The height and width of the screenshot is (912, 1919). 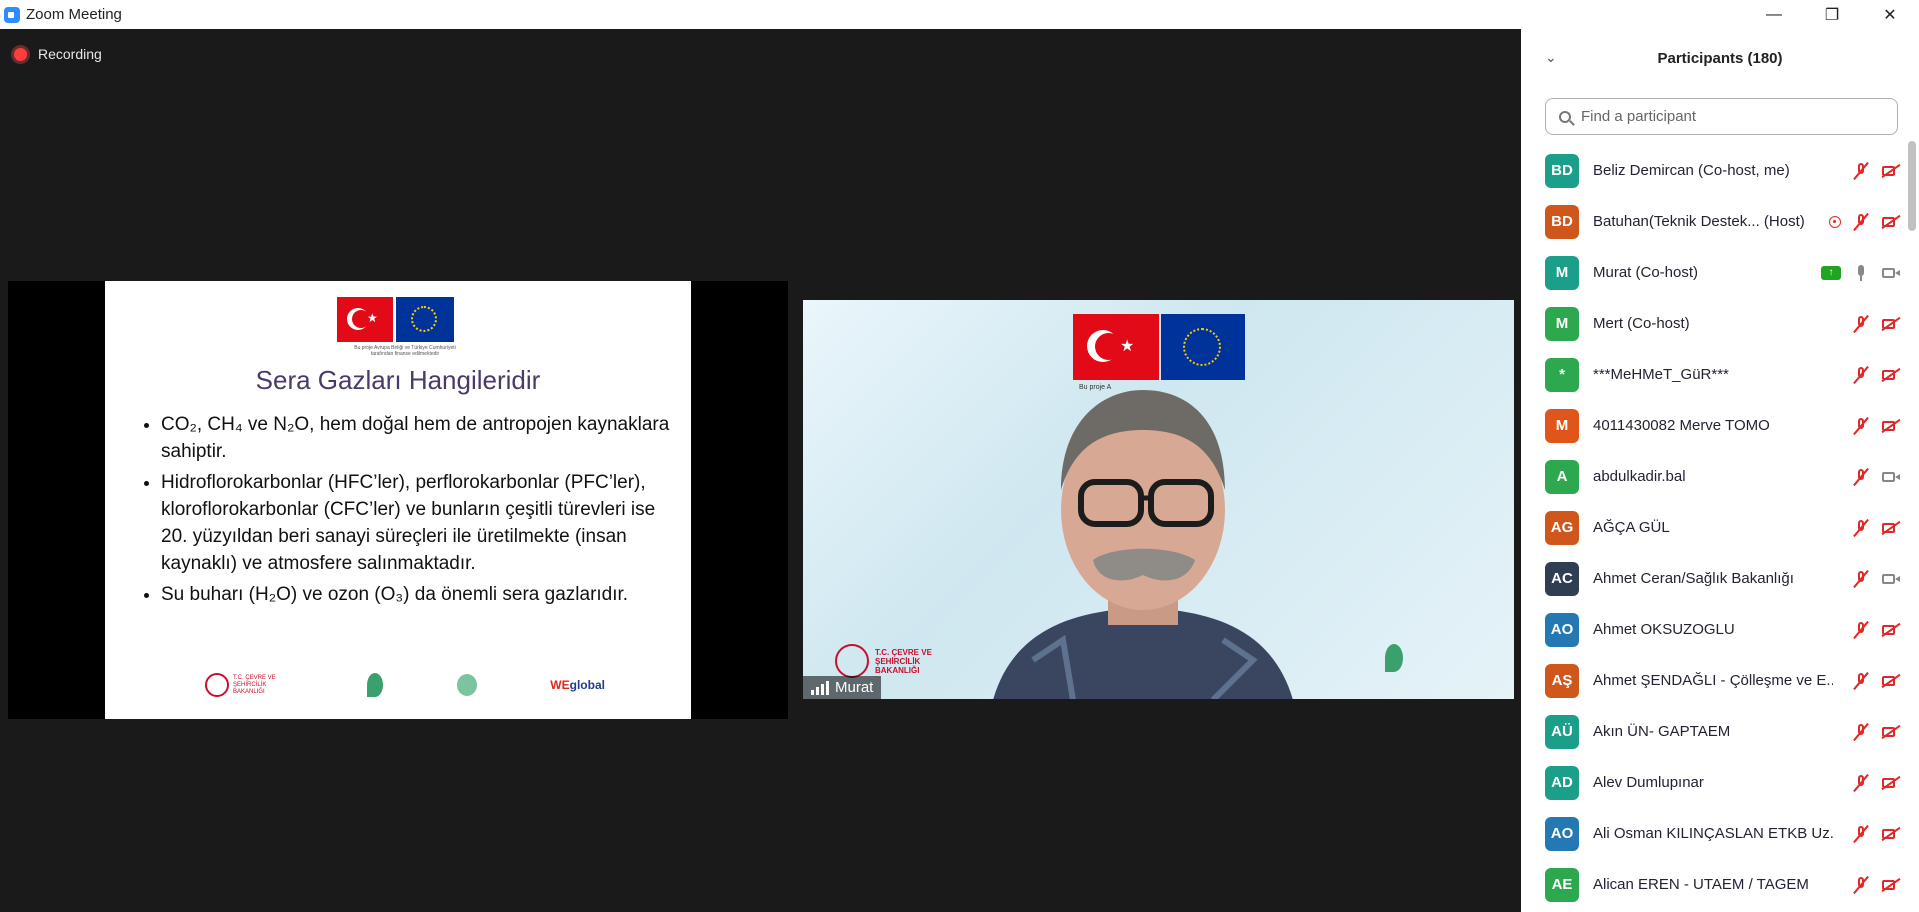 What do you see at coordinates (1711, 272) in the screenshot?
I see `participant-row: M Murat (Co-host) ↑` at bounding box center [1711, 272].